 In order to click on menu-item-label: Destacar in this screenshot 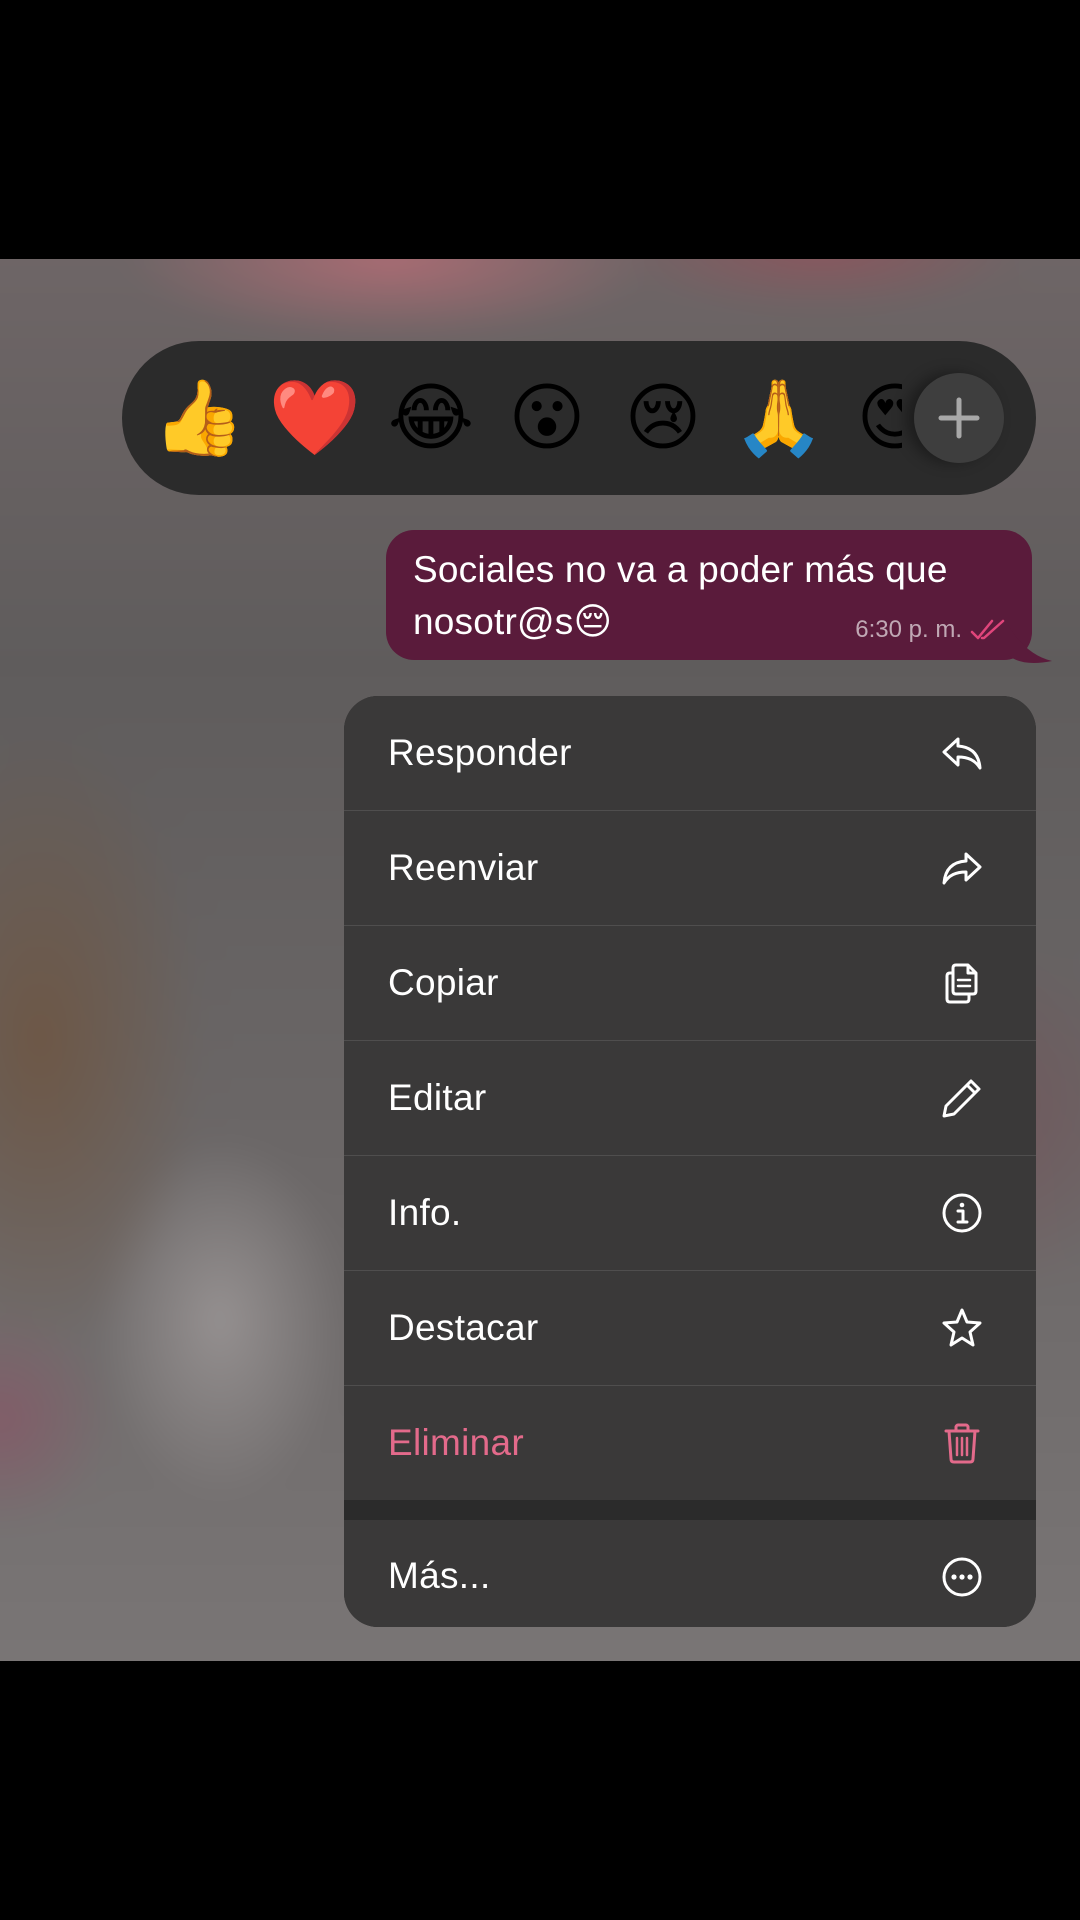, I will do `click(463, 1327)`.